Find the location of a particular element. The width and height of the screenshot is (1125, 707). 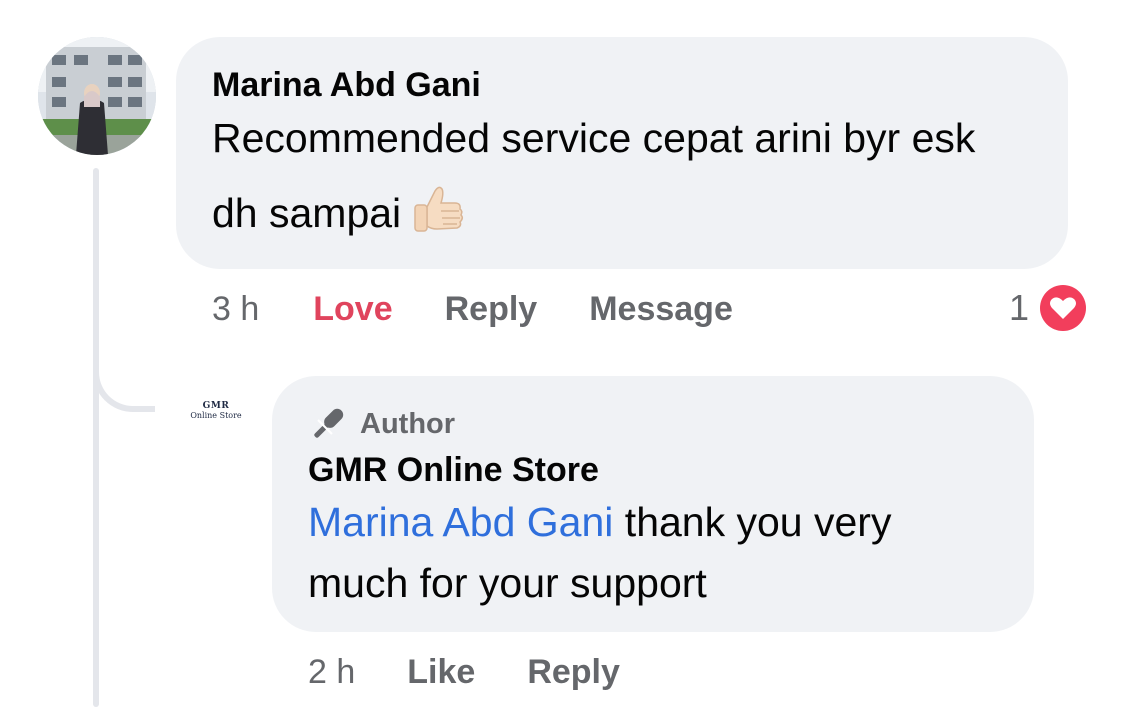

reaction-count: 1 is located at coordinates (1018, 307).